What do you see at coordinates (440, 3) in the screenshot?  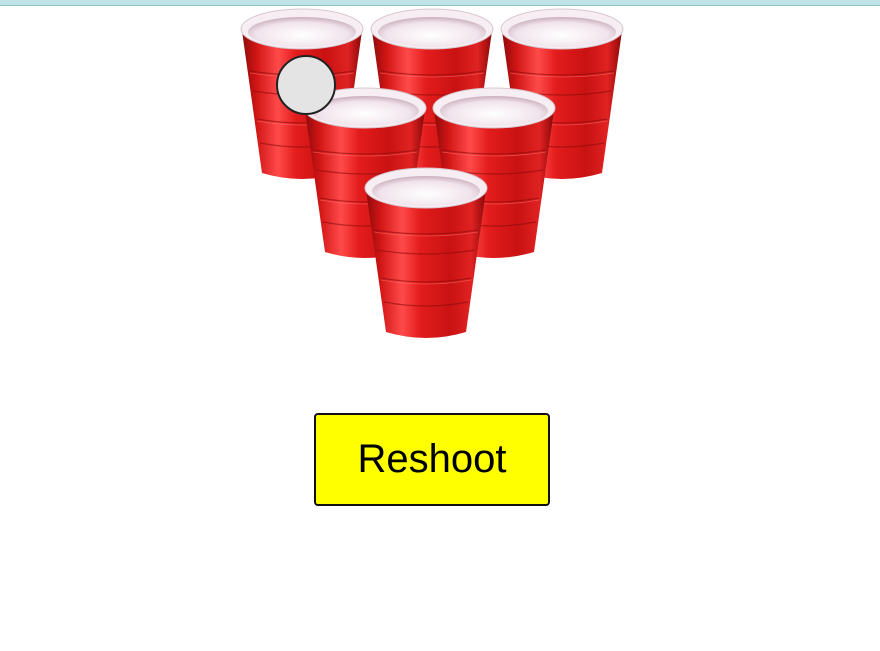 I see `top-bar` at bounding box center [440, 3].